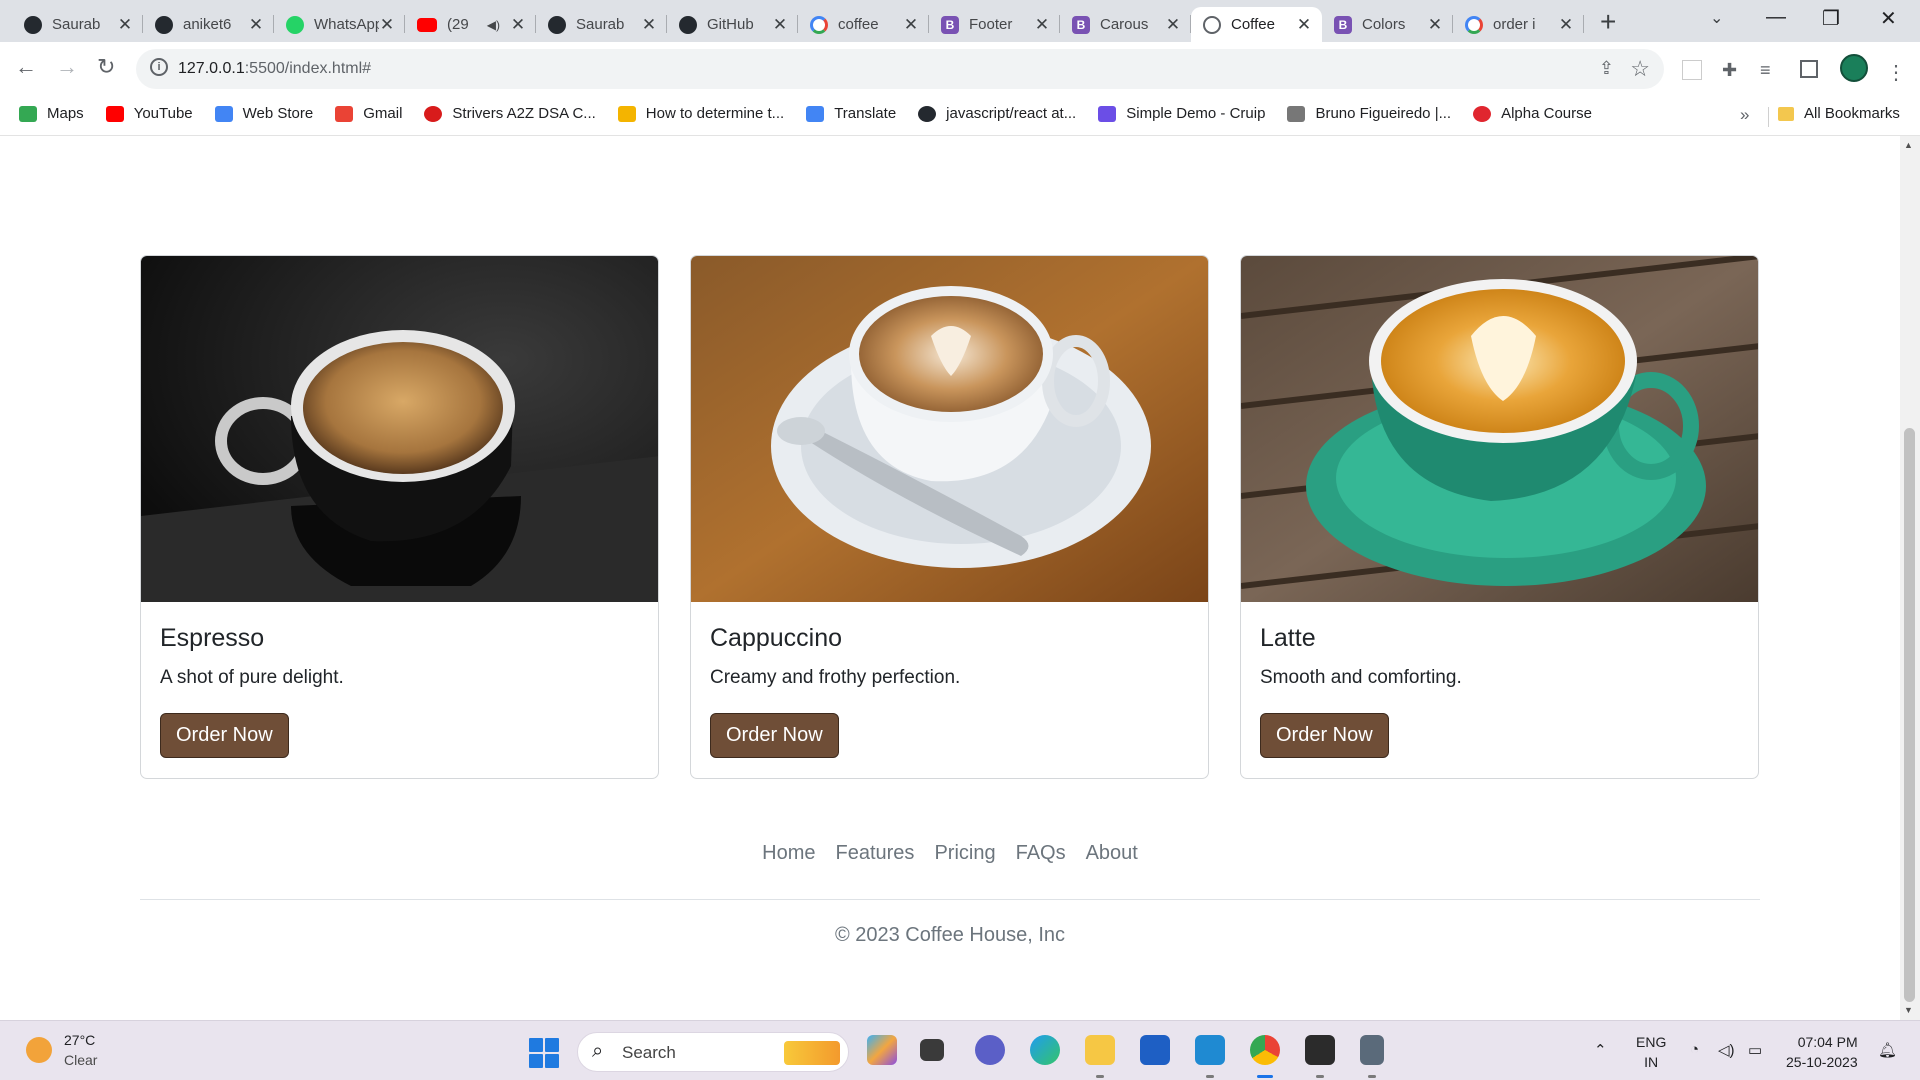  I want to click on browser-tab: B Carous ✕, so click(1125, 24).